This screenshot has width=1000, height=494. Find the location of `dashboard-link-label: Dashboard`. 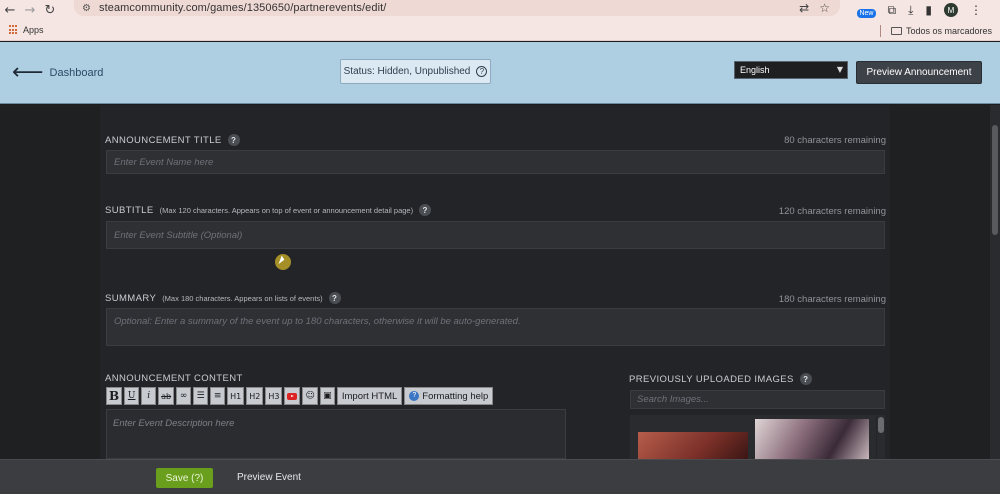

dashboard-link-label: Dashboard is located at coordinates (76, 73).